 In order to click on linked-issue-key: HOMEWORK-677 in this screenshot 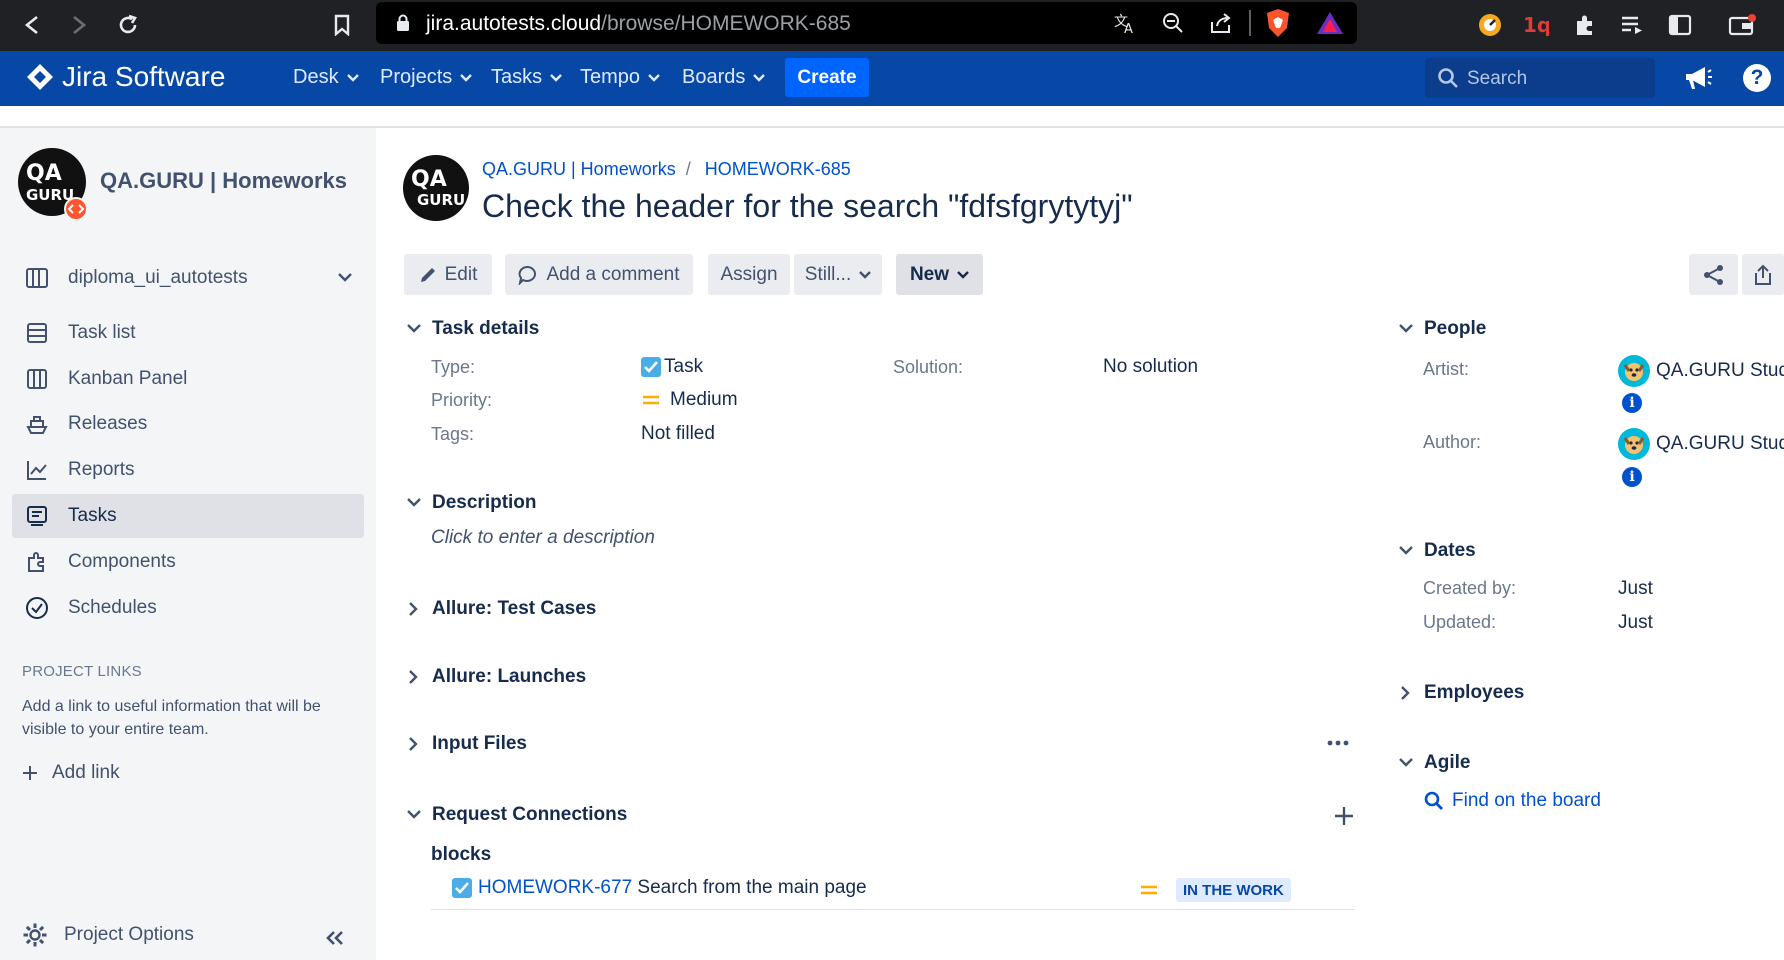, I will do `click(555, 887)`.